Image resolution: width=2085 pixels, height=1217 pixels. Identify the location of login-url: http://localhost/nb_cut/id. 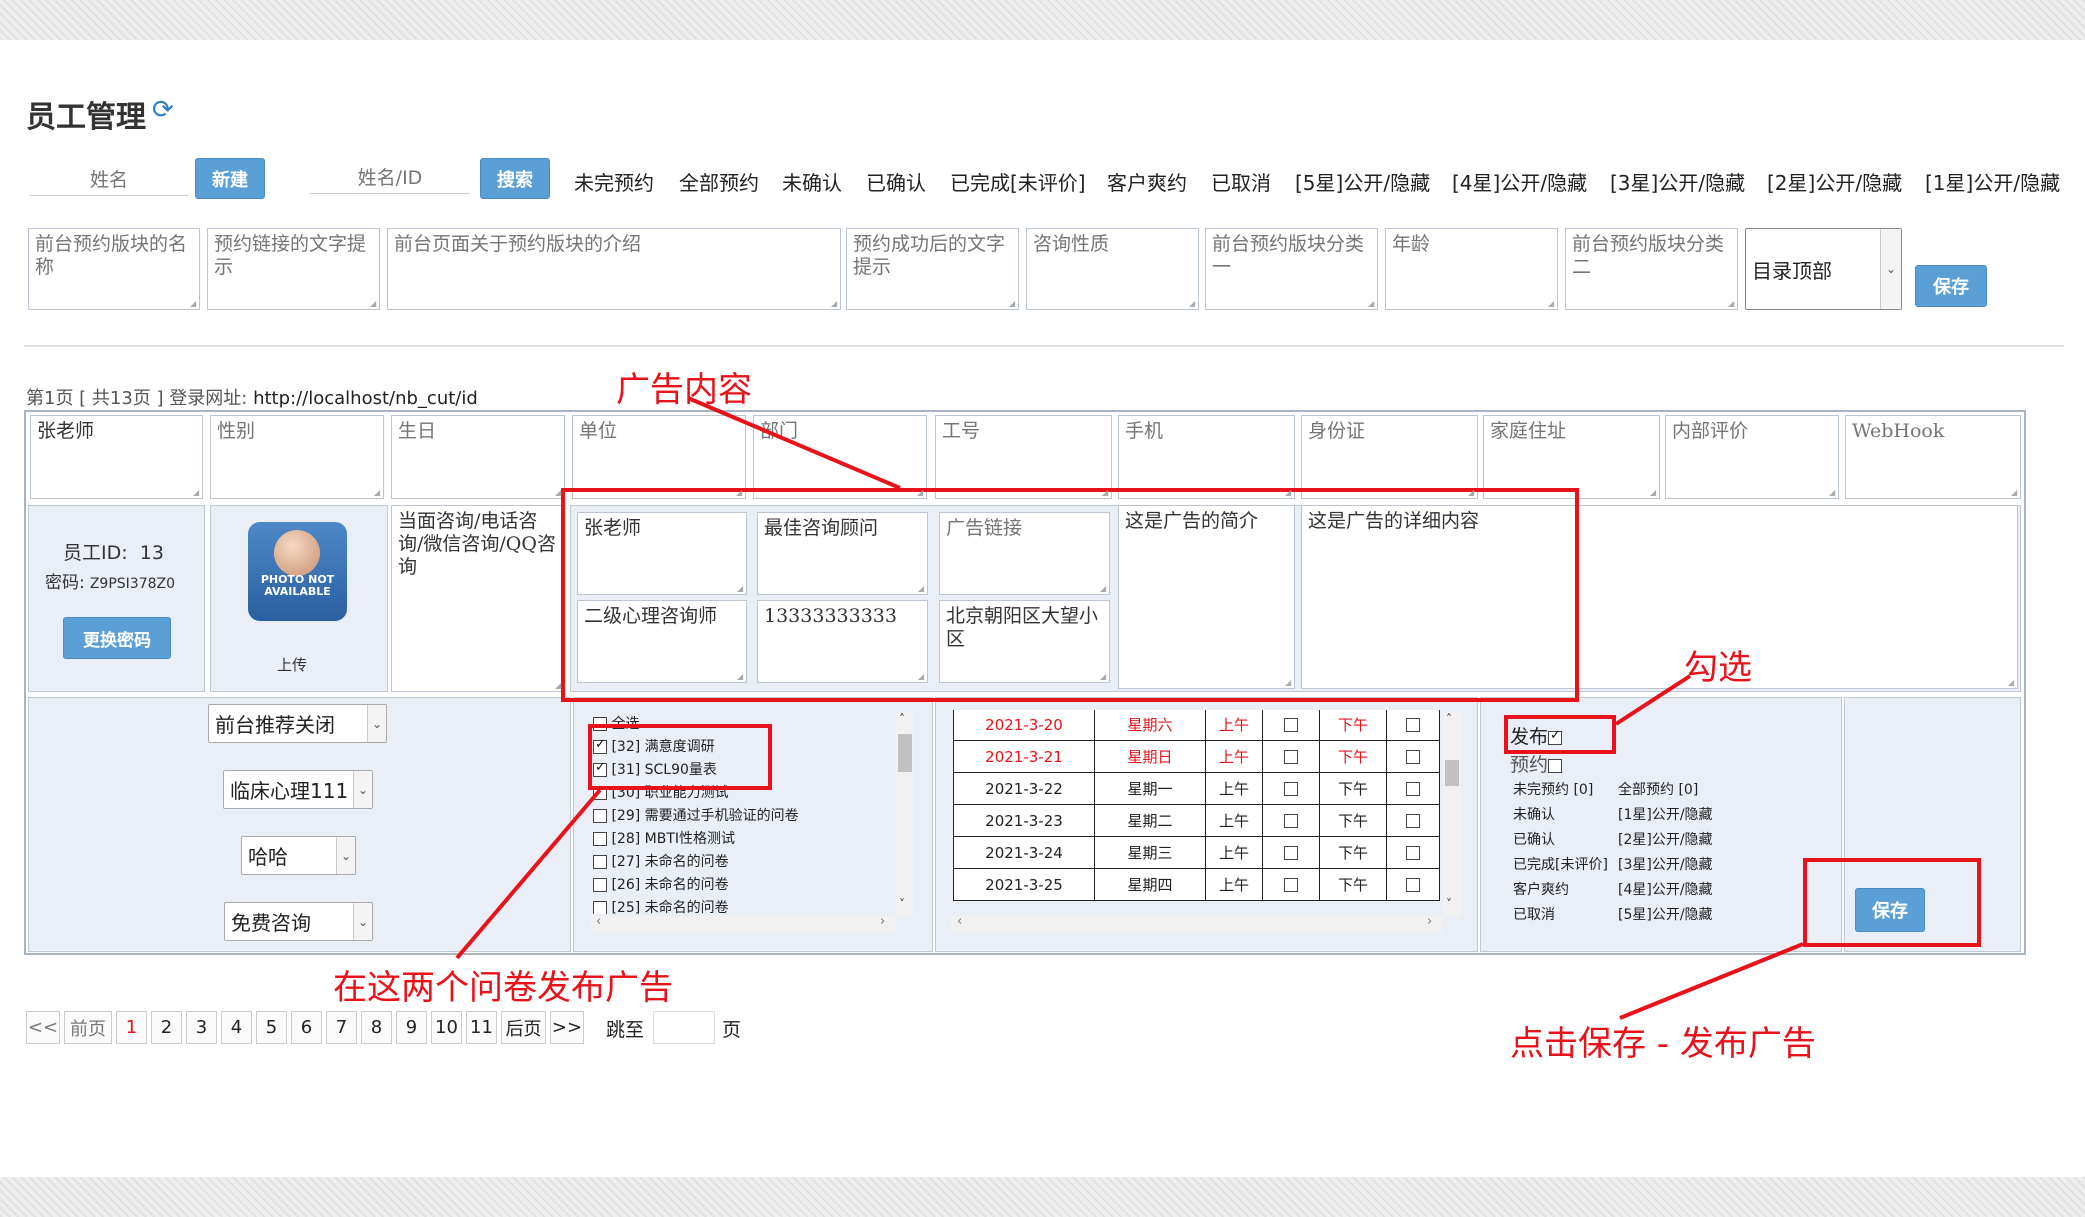
(365, 398).